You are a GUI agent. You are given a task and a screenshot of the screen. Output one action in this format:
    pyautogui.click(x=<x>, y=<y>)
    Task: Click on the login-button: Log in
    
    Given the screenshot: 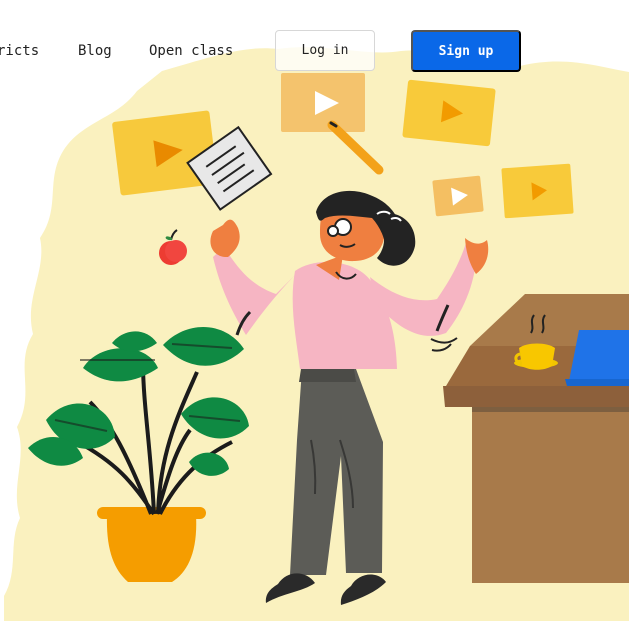 What is the action you would take?
    pyautogui.click(x=325, y=50)
    